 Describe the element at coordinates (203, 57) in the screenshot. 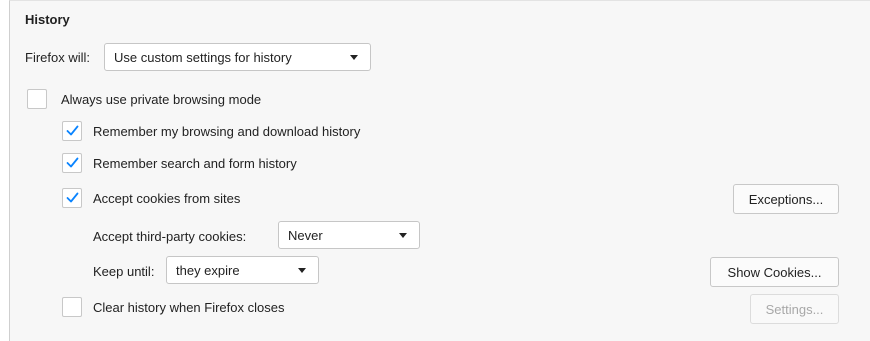

I see `history-mode-selected: Use custom settings for history` at that location.